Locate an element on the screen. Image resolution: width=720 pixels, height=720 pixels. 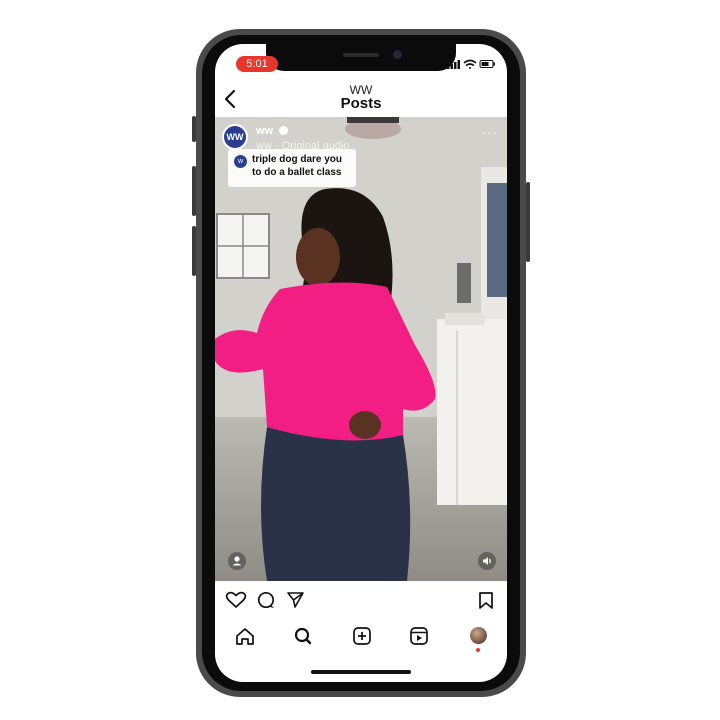
create-icon is located at coordinates (362, 636).